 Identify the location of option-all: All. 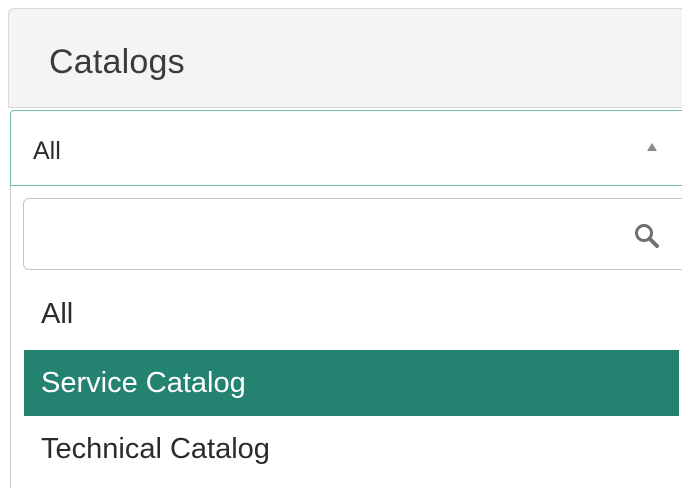
(351, 314).